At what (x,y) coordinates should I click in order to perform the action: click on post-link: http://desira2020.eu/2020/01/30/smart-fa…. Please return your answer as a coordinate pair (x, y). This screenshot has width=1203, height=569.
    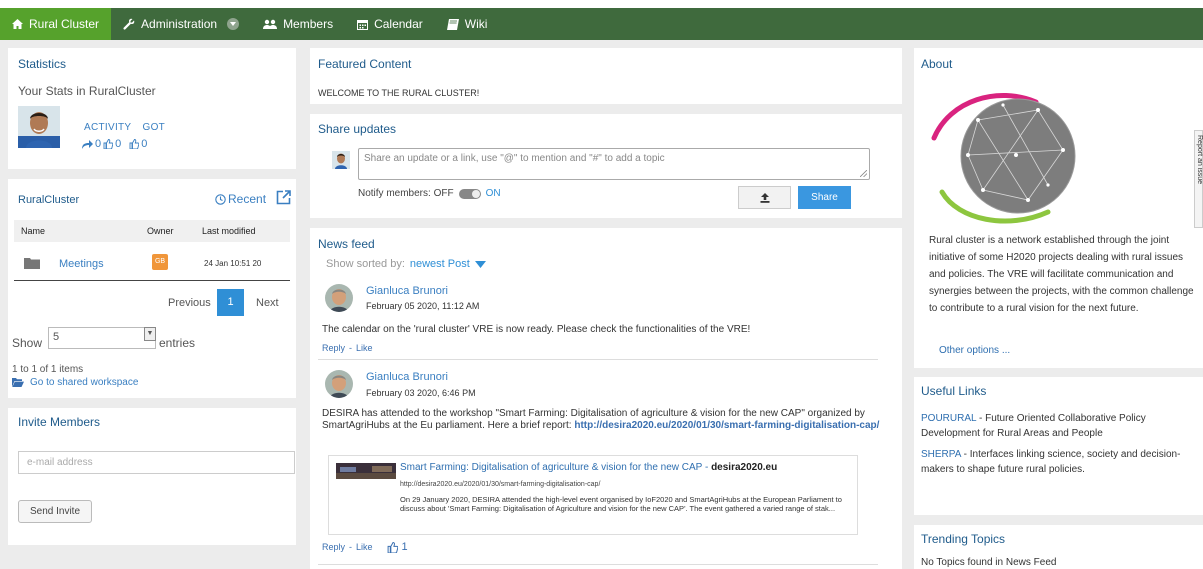
    Looking at the image, I should click on (726, 425).